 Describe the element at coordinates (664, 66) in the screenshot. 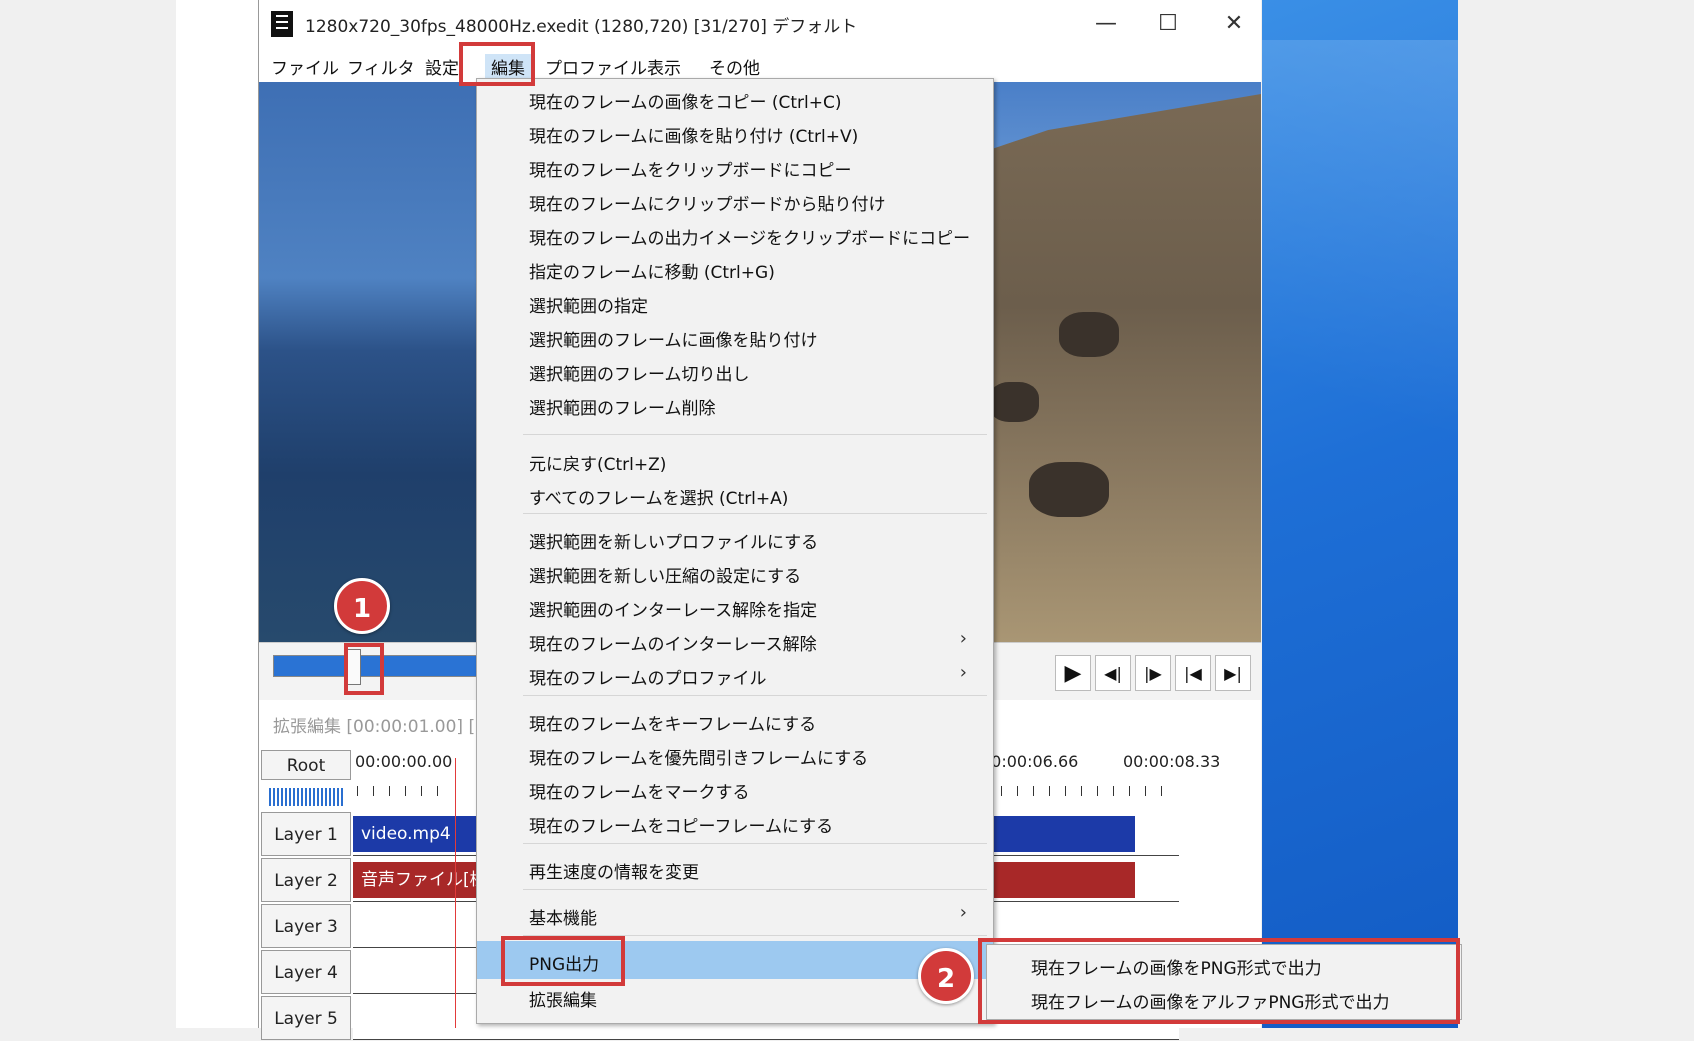

I see `menu-view: 表示` at that location.